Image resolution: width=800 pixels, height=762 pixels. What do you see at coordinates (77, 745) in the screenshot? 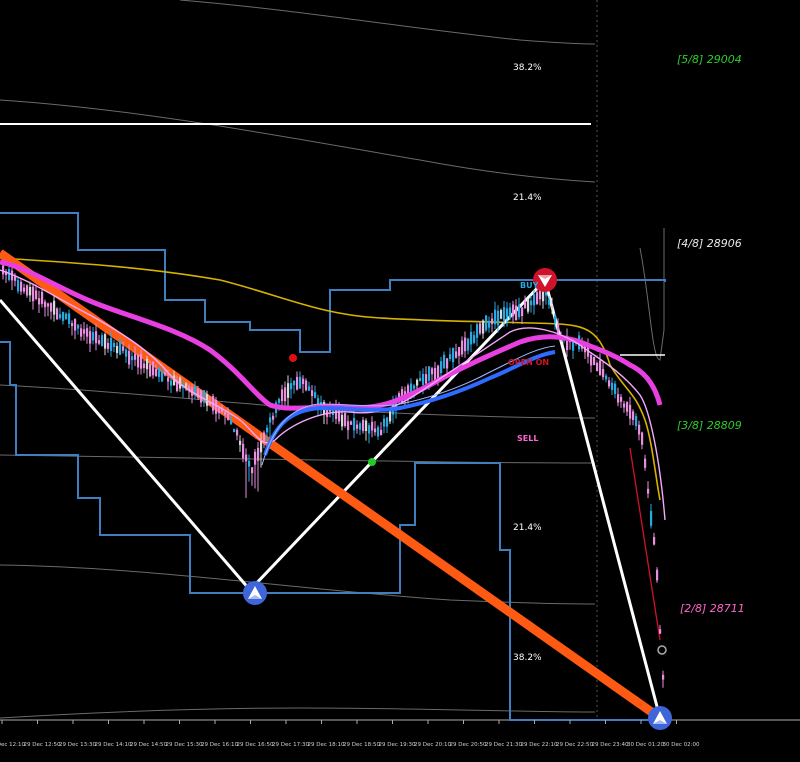
I see `x-axis-tick-label: 29 Dec 13:30` at bounding box center [77, 745].